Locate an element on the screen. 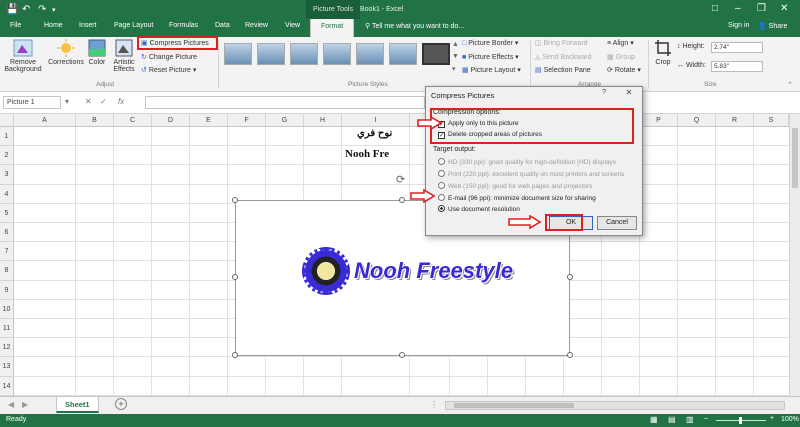 The width and height of the screenshot is (800, 427). styles-scroll-up-icon: ▲ is located at coordinates (455, 44).